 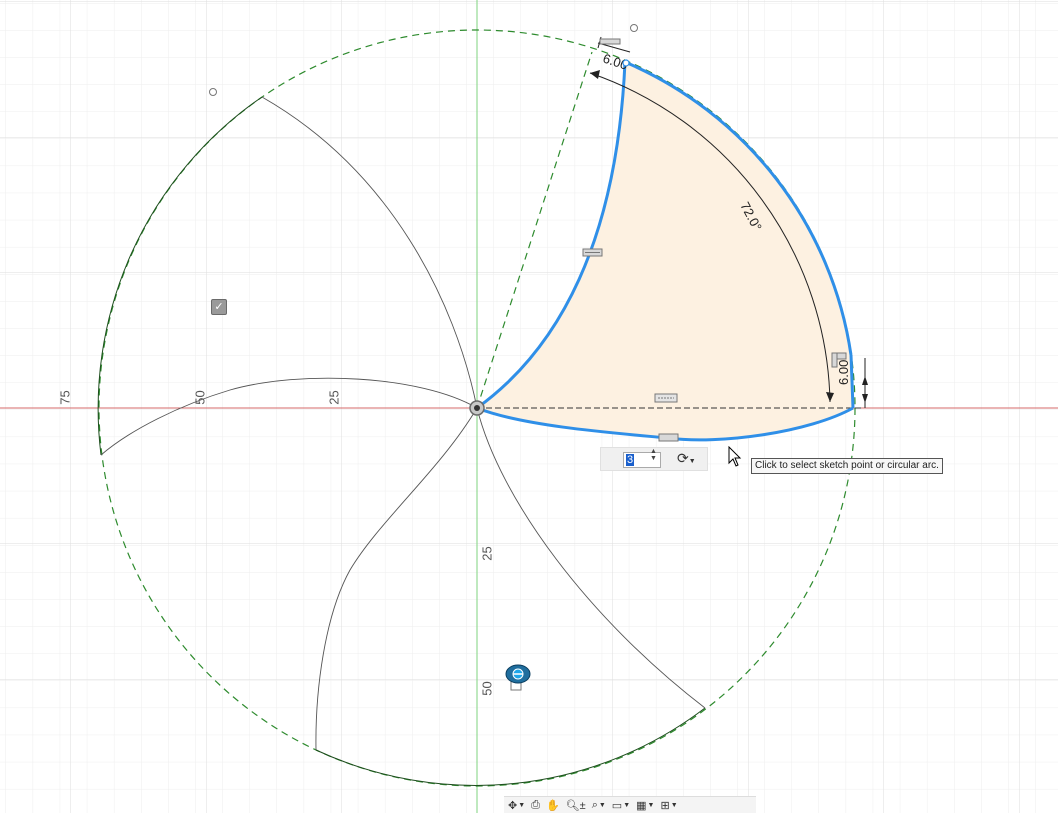 What do you see at coordinates (487, 688) in the screenshot?
I see `axis-label-v-50: 50` at bounding box center [487, 688].